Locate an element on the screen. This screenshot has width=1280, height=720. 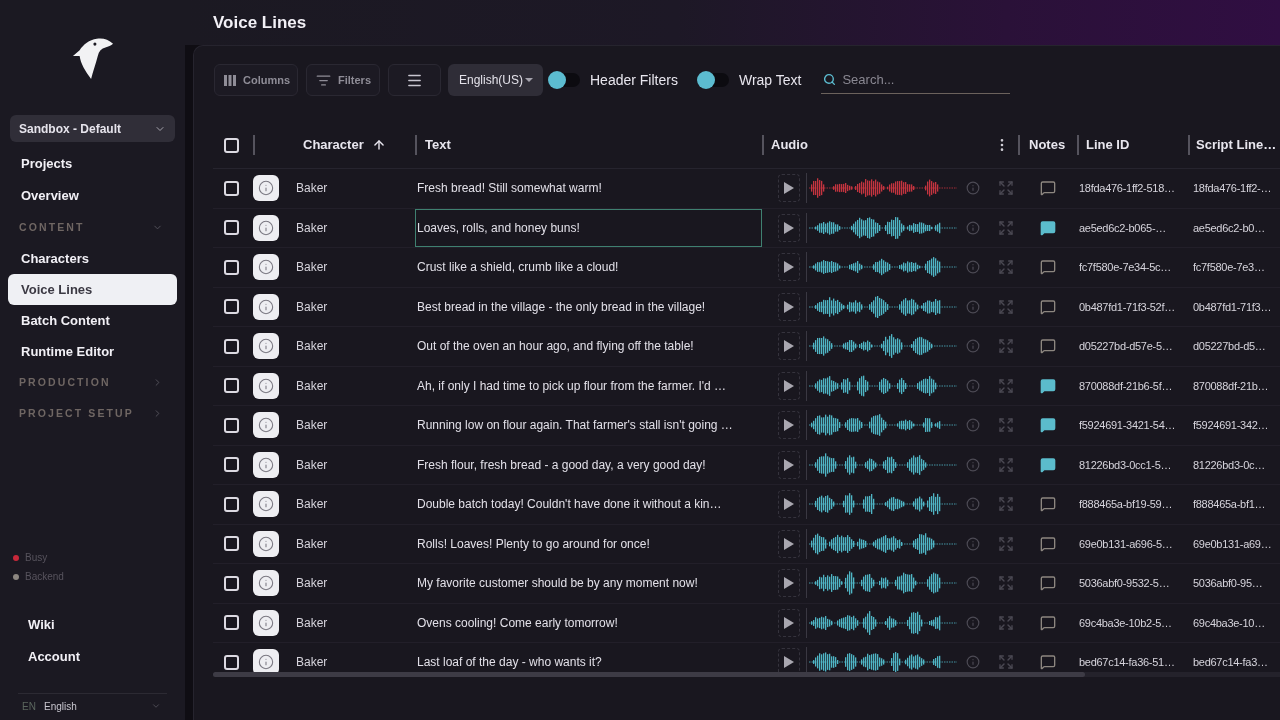
nav-link: Voice Lines is located at coordinates (92, 289).